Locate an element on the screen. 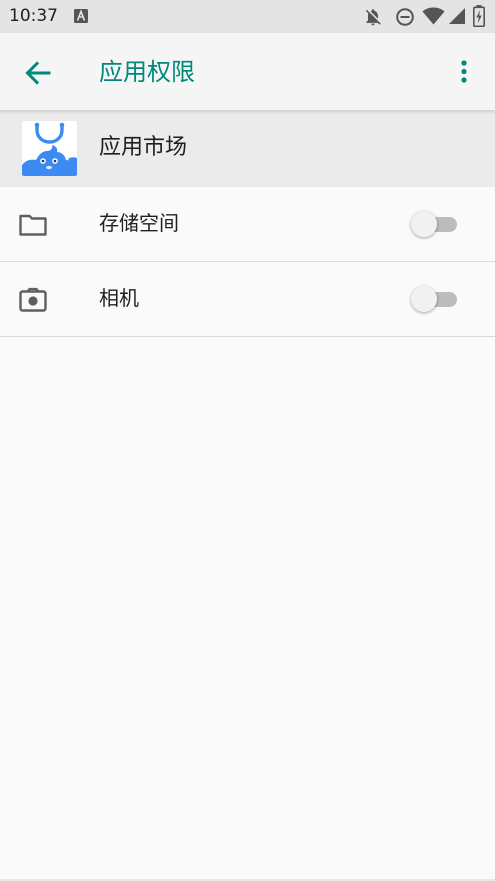  battery-icon is located at coordinates (479, 16).